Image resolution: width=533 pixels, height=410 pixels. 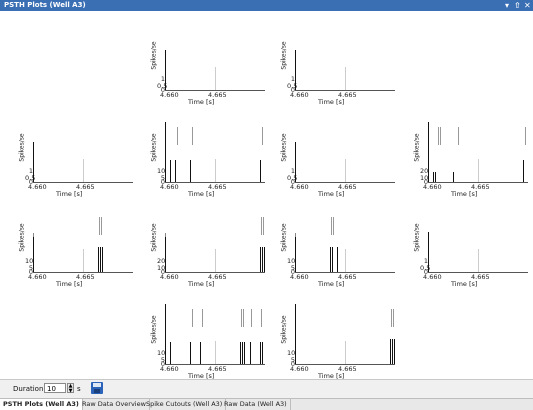 What do you see at coordinates (332, 244) in the screenshot?
I see `psth-plot-r2c2: Spikes/se 10 5 0 4.660 4.665 Time [s]` at bounding box center [332, 244].